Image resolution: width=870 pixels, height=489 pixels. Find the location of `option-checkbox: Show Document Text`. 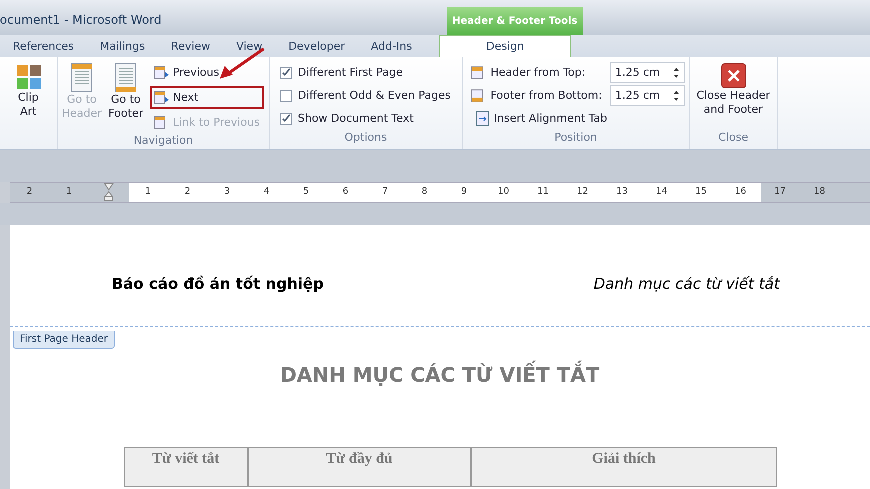

option-checkbox: Show Document Text is located at coordinates (369, 118).